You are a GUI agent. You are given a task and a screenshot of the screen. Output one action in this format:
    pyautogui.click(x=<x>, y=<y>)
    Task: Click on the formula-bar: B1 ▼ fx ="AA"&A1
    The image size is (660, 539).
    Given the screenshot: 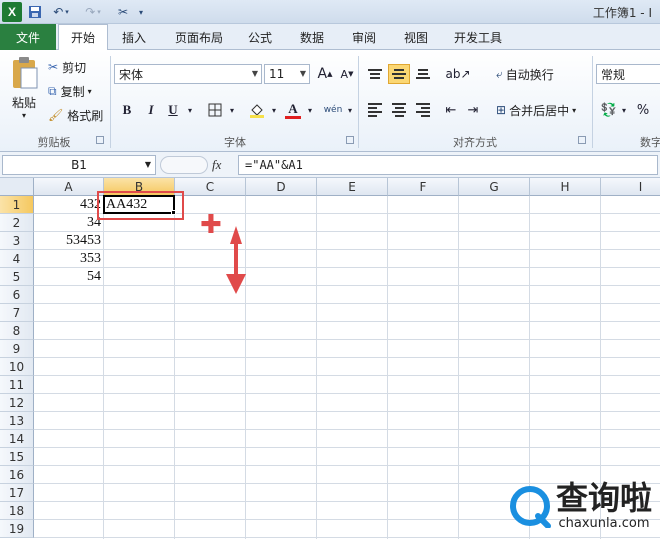 What is the action you would take?
    pyautogui.click(x=330, y=165)
    